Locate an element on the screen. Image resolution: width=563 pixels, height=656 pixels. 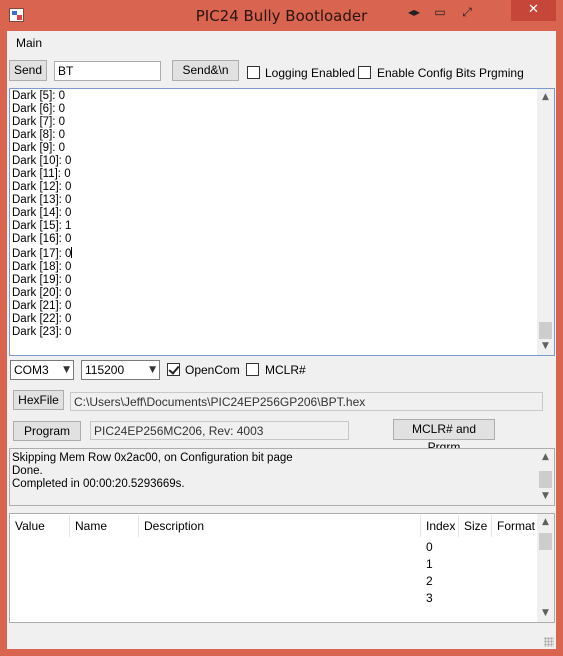
program-button: Program is located at coordinates (47, 431).